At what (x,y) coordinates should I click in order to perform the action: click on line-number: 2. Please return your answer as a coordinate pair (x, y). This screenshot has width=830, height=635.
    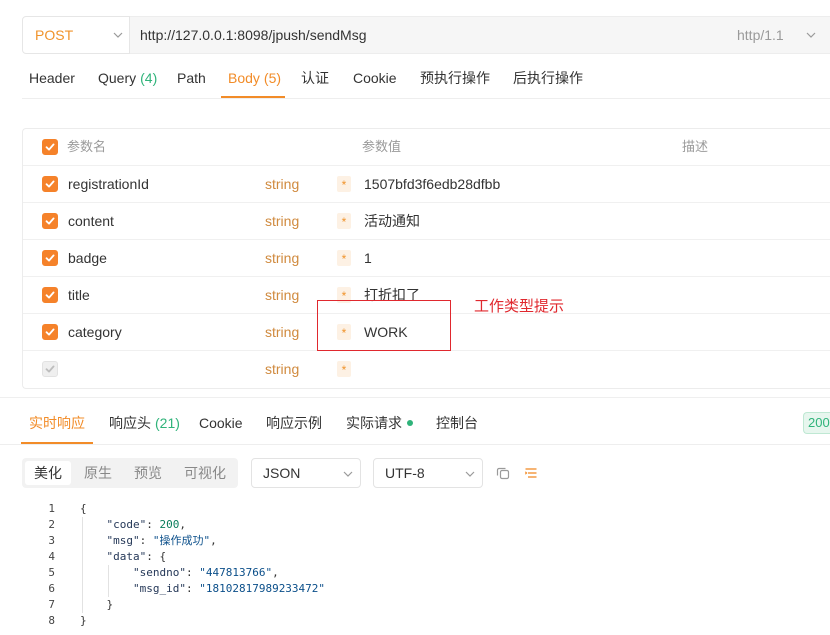
    Looking at the image, I should click on (51, 524).